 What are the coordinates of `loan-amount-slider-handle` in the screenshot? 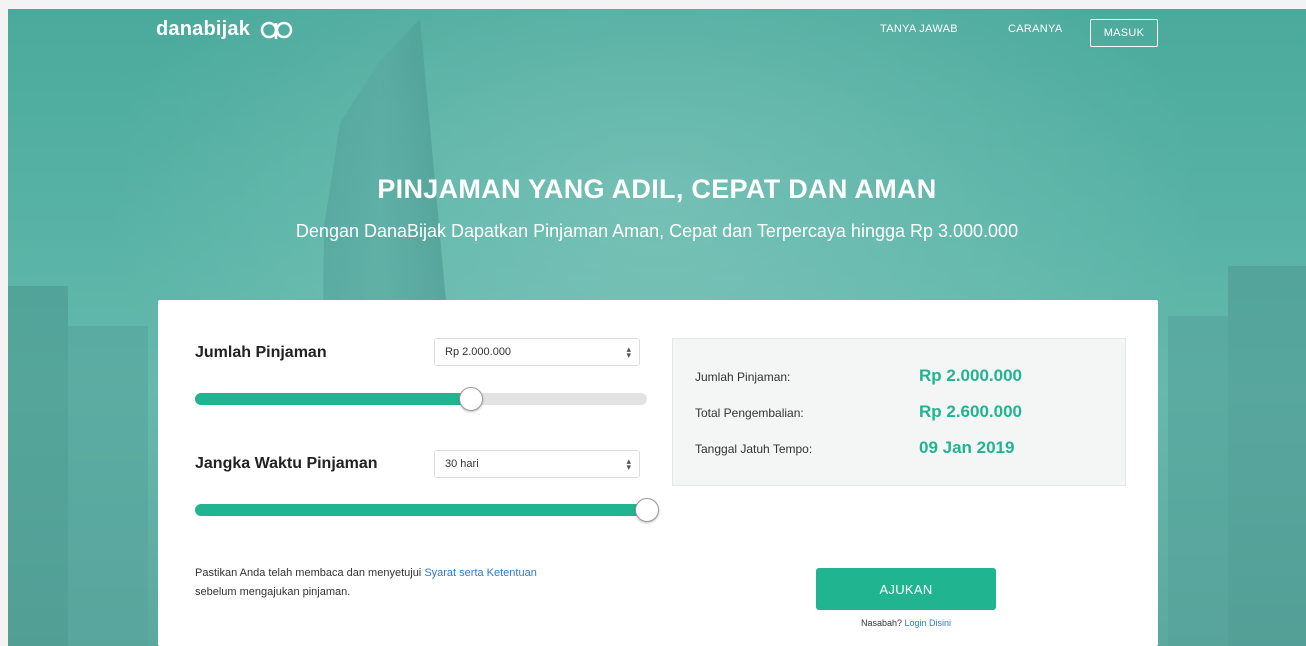 It's located at (471, 399).